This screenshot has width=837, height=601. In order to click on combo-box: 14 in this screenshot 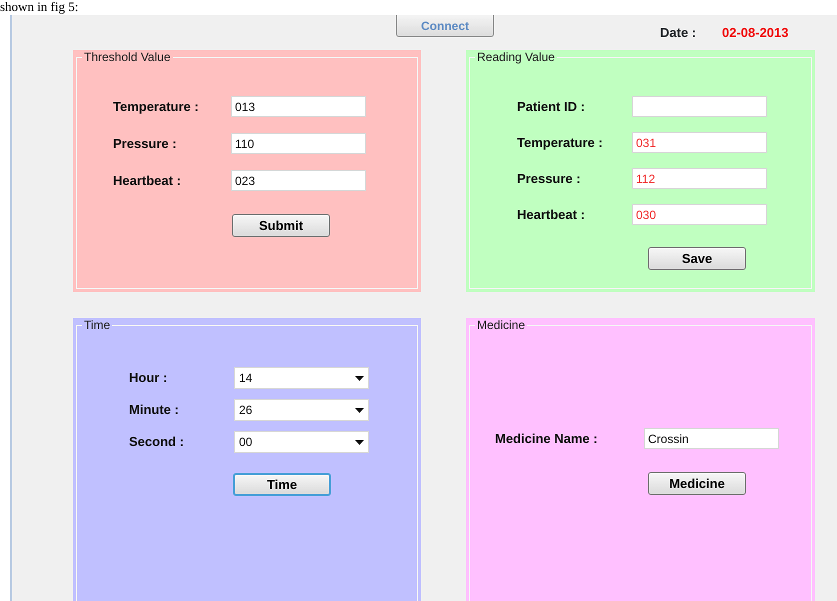, I will do `click(301, 378)`.